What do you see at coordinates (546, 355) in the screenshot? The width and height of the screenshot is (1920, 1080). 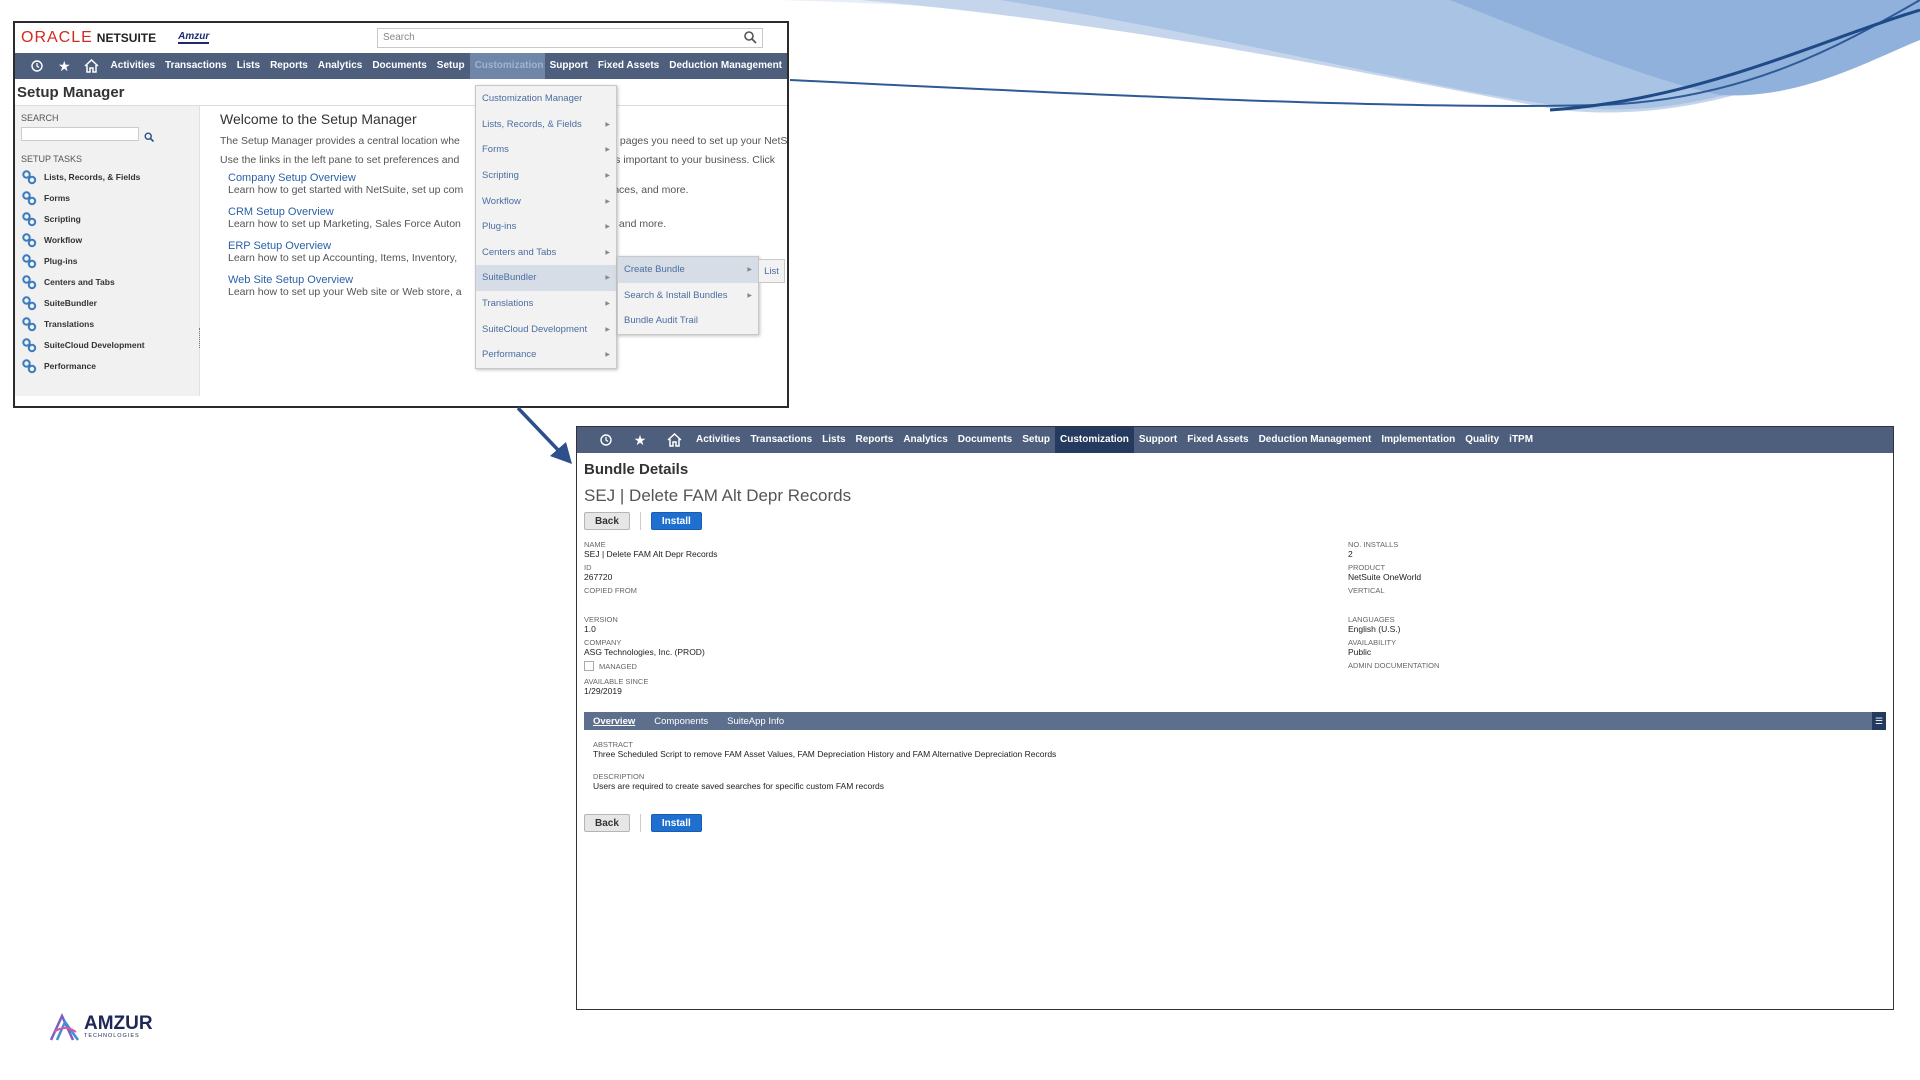 I see `menu-item-performance: Performance ▶` at bounding box center [546, 355].